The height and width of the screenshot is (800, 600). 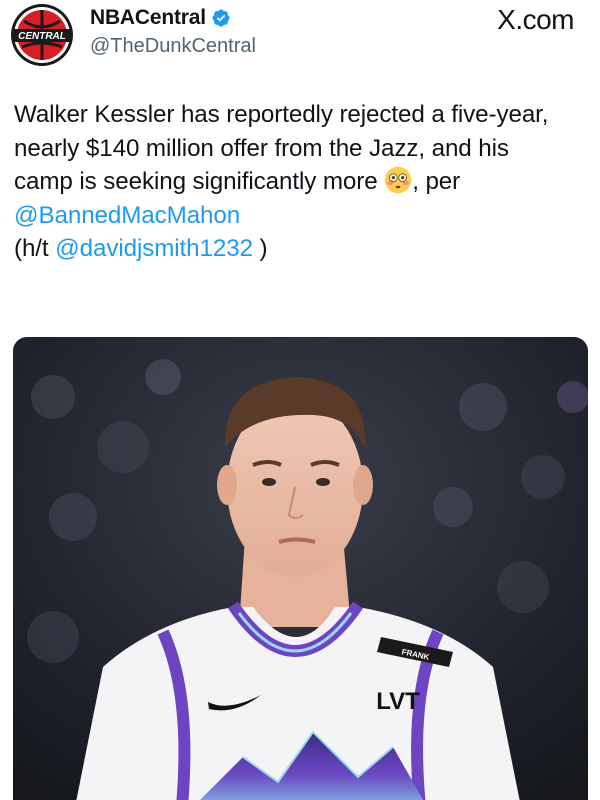 What do you see at coordinates (535, 19) in the screenshot?
I see `source-label: X.com` at bounding box center [535, 19].